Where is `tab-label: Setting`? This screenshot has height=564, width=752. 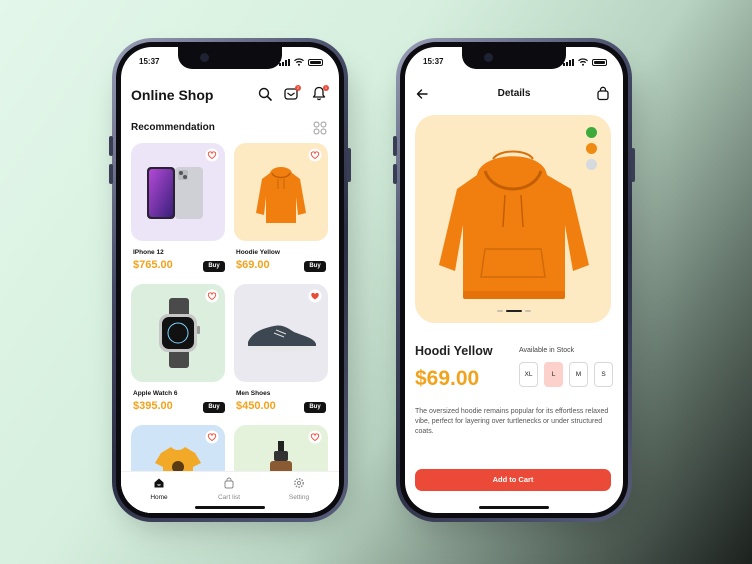 tab-label: Setting is located at coordinates (299, 497).